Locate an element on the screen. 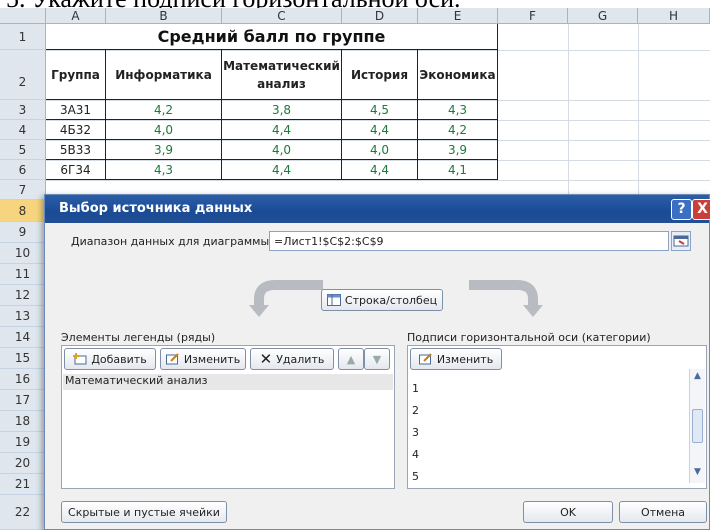 The width and height of the screenshot is (710, 530). switch-row-column-icon is located at coordinates (333, 300).